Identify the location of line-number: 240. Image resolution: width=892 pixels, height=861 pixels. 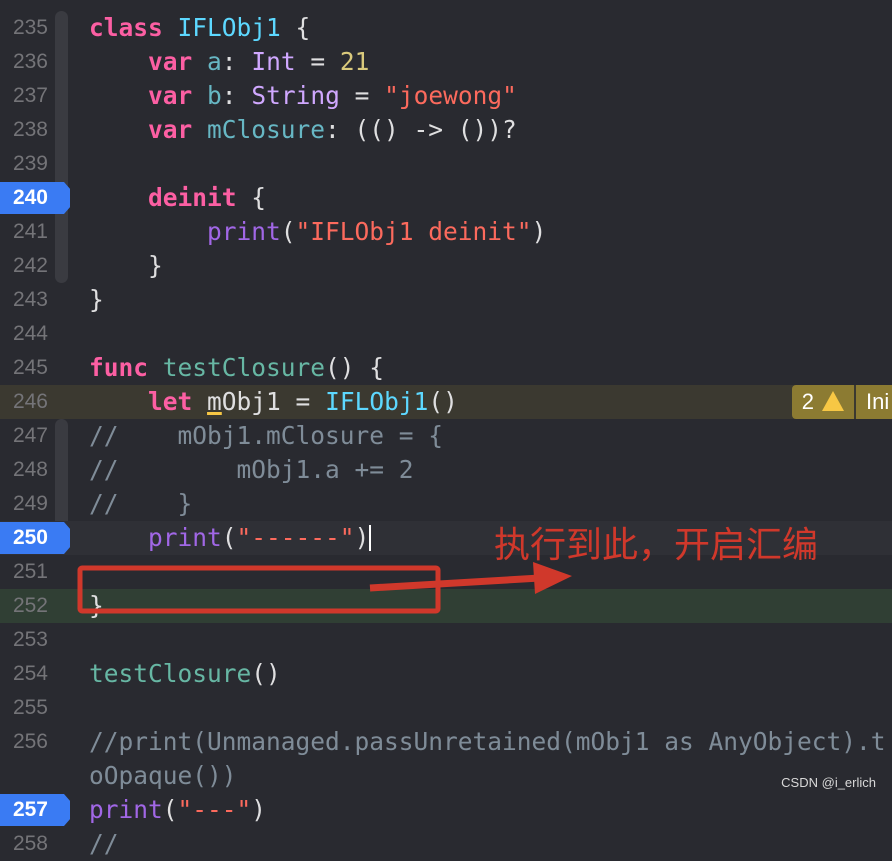
(30, 197).